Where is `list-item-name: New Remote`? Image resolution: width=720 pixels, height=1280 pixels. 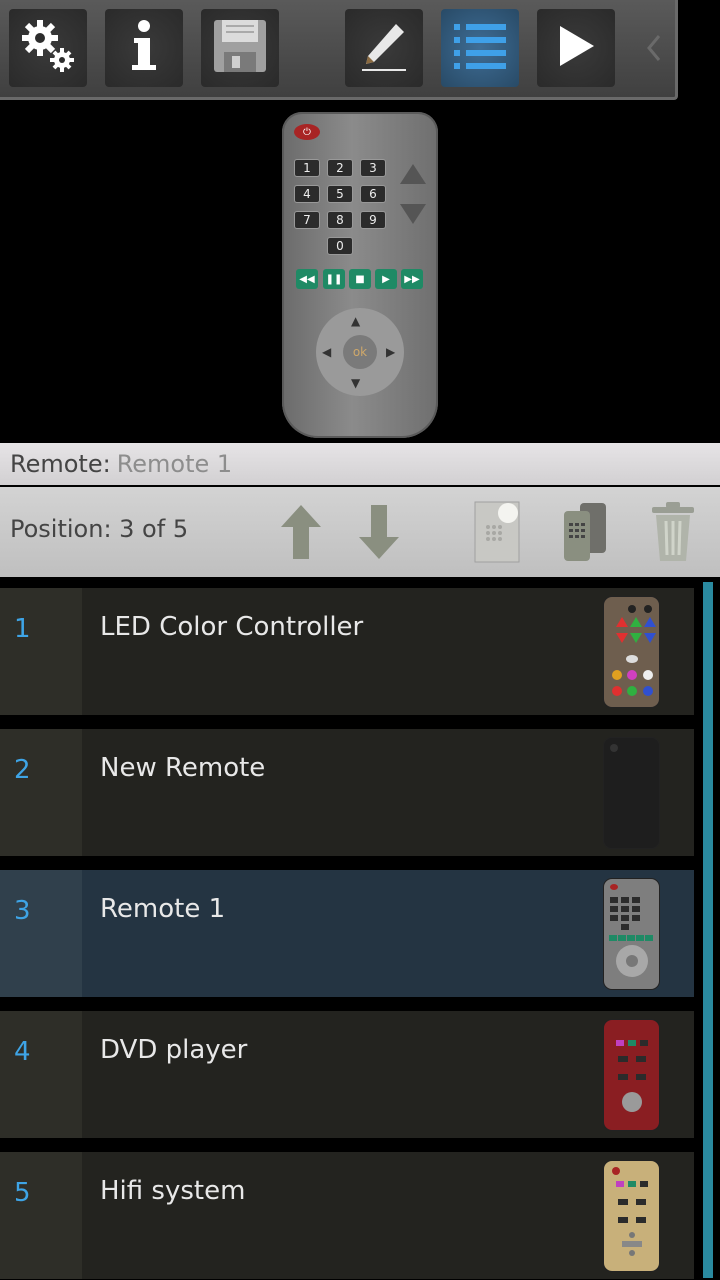
list-item-name: New Remote is located at coordinates (183, 768).